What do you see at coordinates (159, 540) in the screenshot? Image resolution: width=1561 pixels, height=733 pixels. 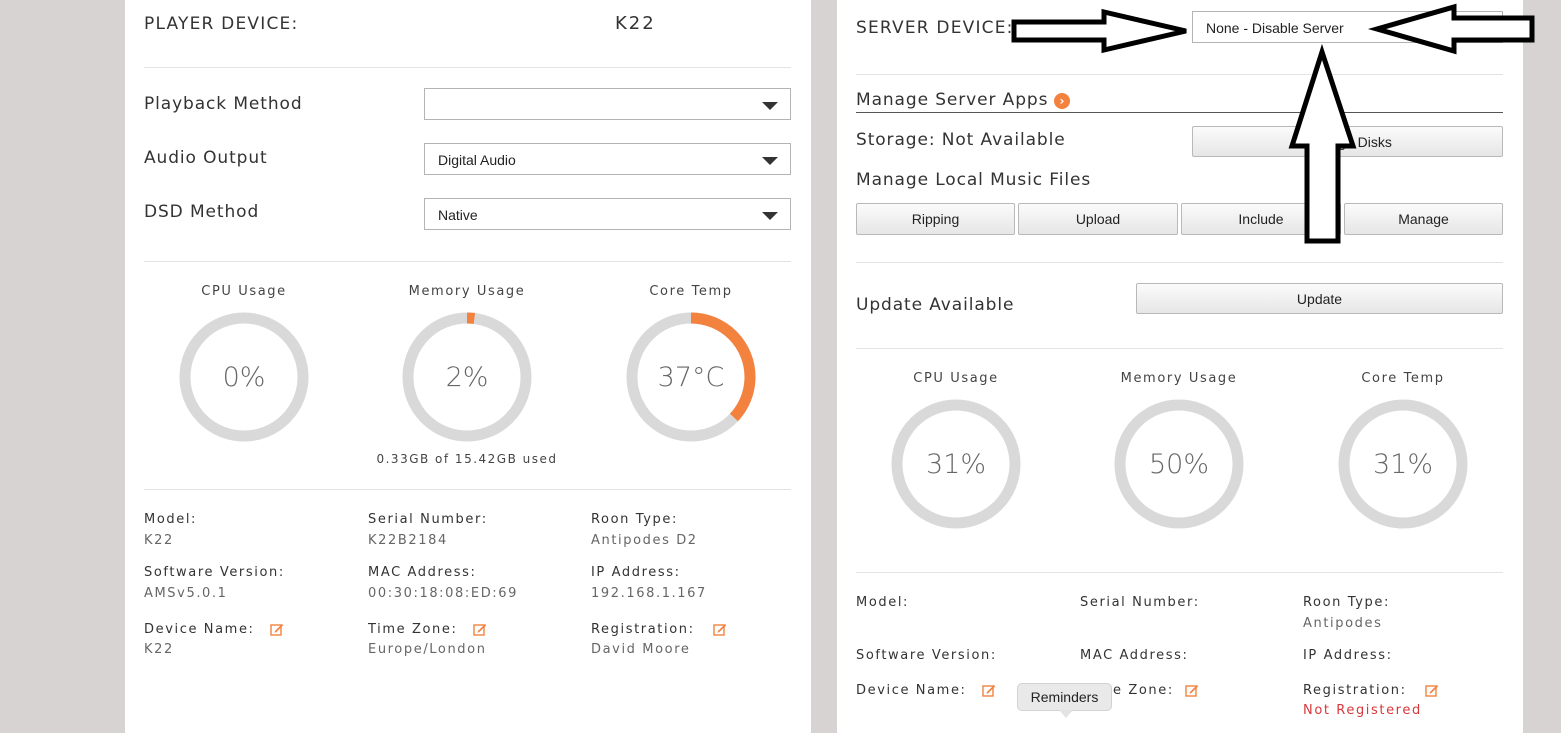 I see `model-value: K22` at bounding box center [159, 540].